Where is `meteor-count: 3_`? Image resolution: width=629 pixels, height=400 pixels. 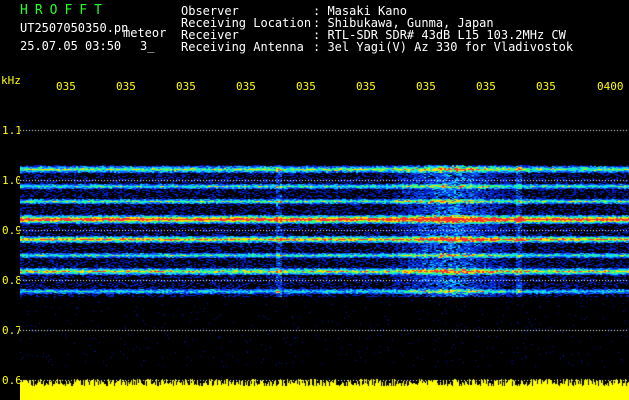 meteor-count: 3_ is located at coordinates (147, 46).